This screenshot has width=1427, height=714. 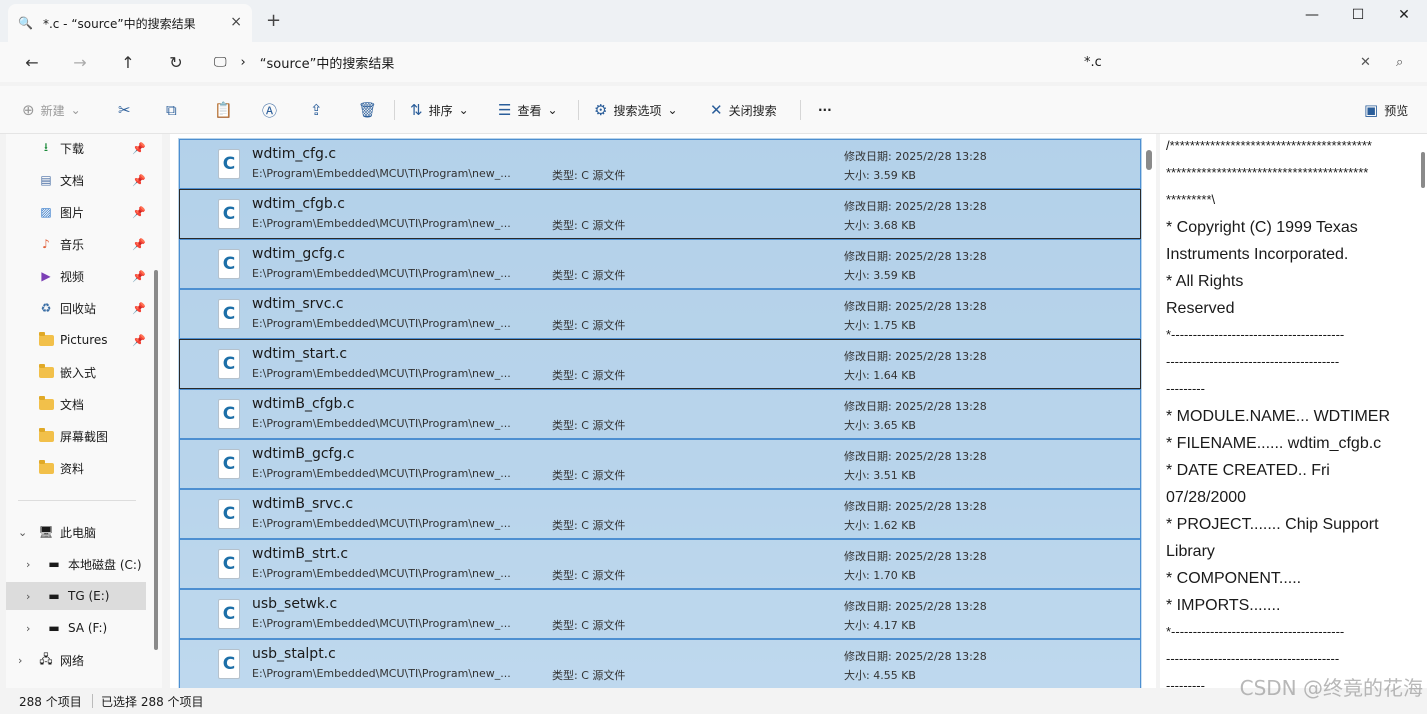 I want to click on delete-button: 🗑, so click(x=367, y=110).